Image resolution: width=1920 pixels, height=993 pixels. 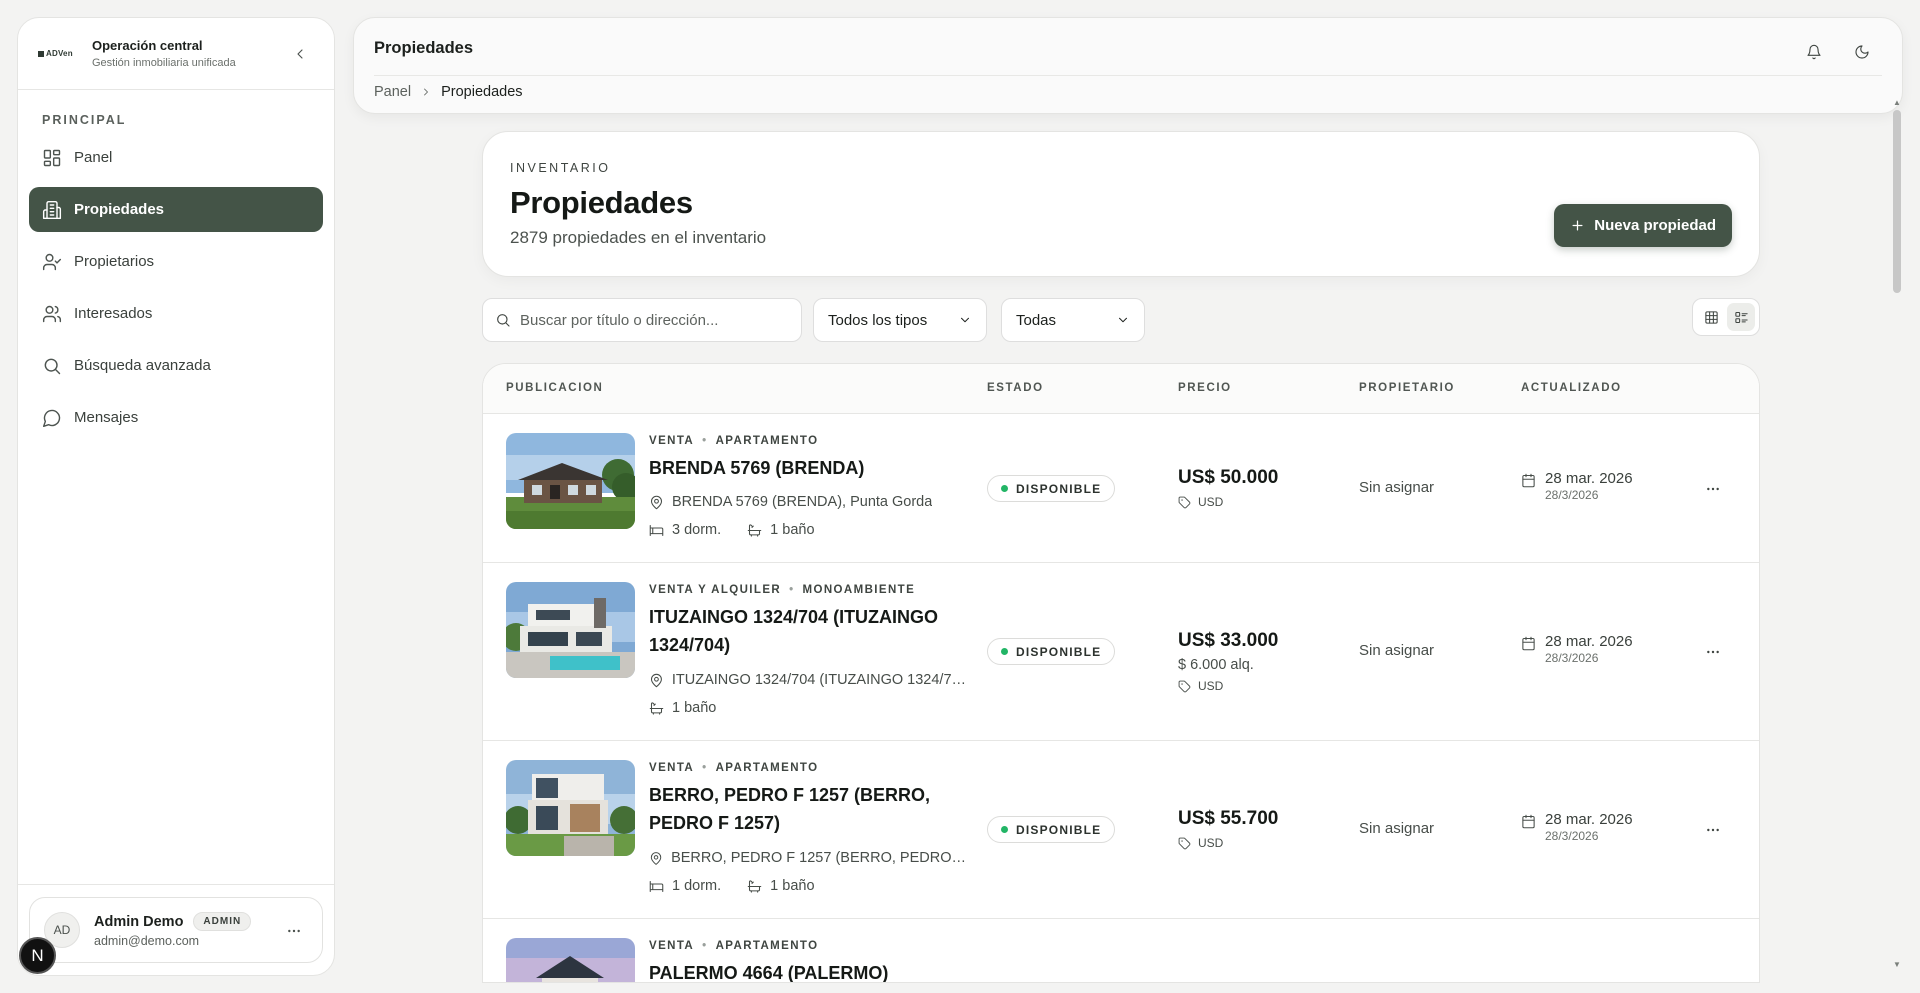 I want to click on scroll-down-arrow: ▼, so click(x=1897, y=964).